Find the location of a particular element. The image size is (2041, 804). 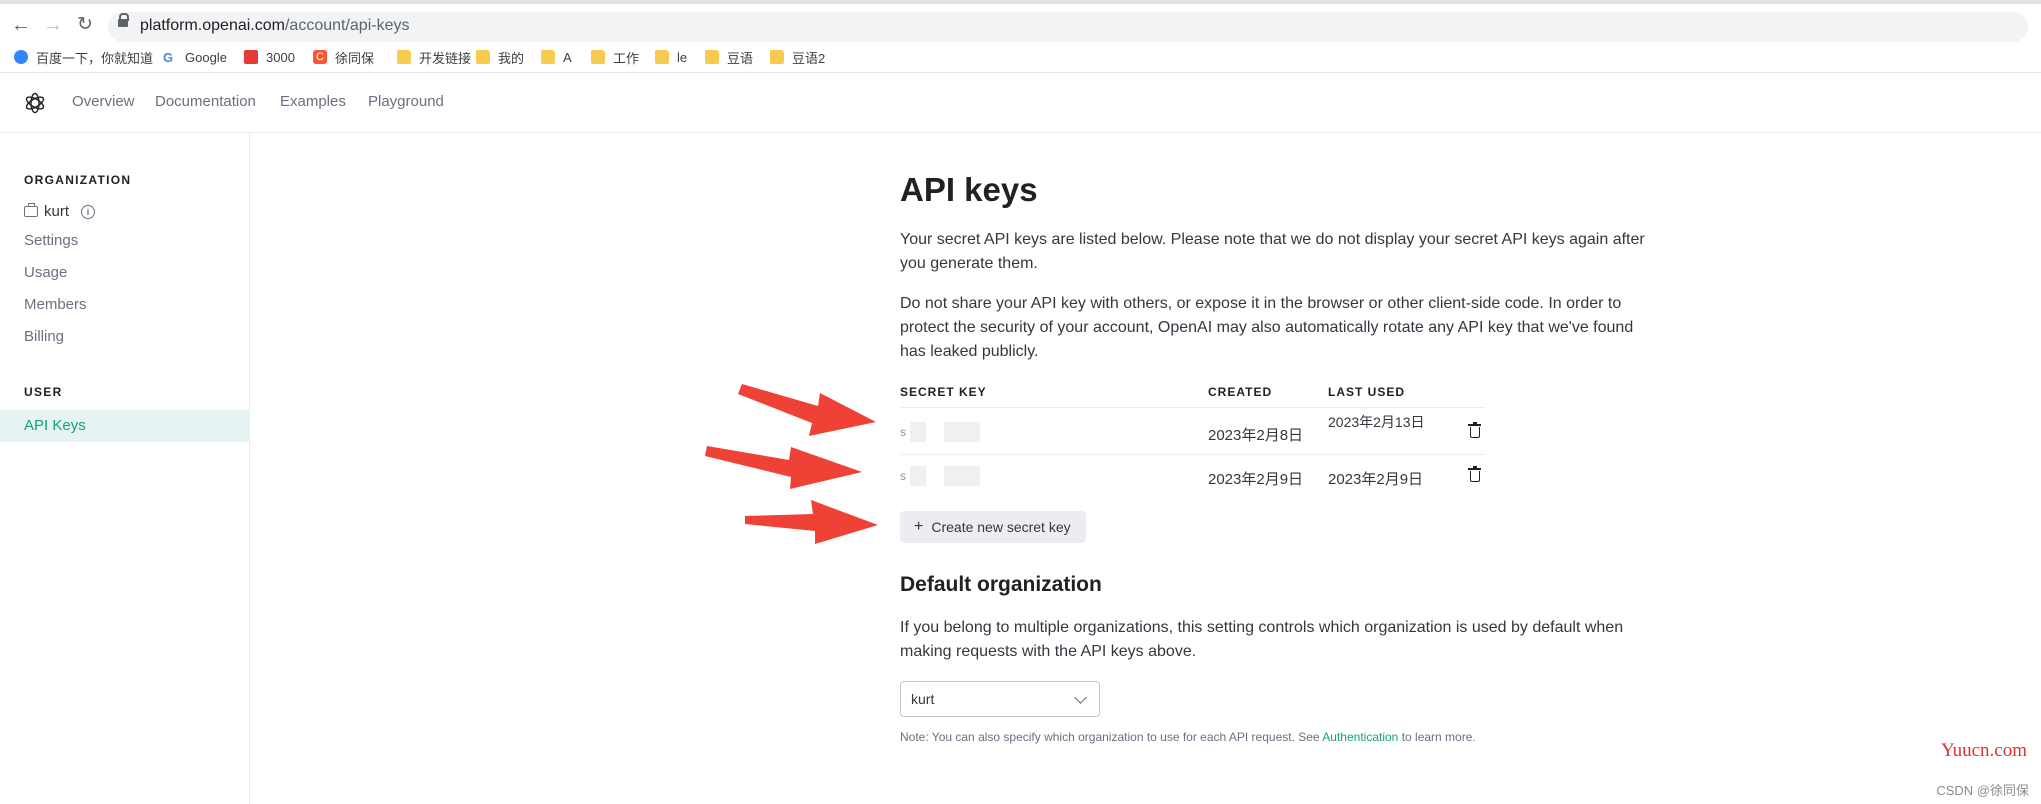

nav-playground: Playground is located at coordinates (406, 101).